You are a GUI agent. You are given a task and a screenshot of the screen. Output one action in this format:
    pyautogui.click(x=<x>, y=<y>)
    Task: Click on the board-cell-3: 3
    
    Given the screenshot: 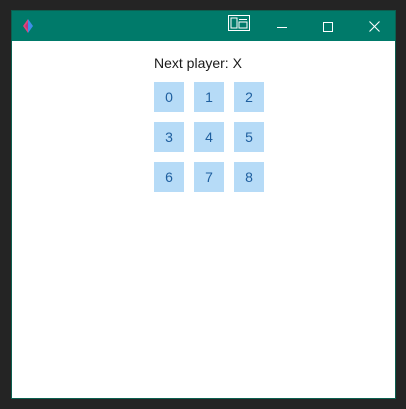 What is the action you would take?
    pyautogui.click(x=169, y=137)
    